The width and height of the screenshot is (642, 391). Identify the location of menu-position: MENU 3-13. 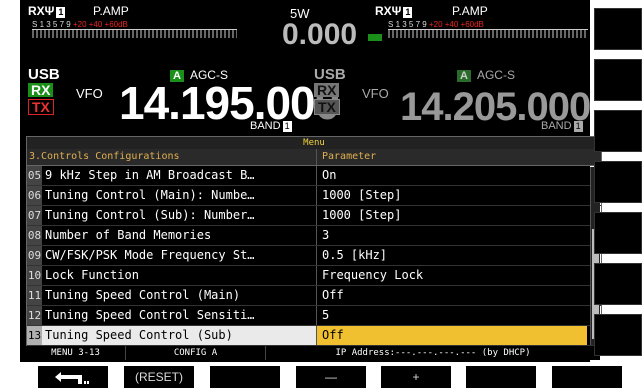
(76, 353).